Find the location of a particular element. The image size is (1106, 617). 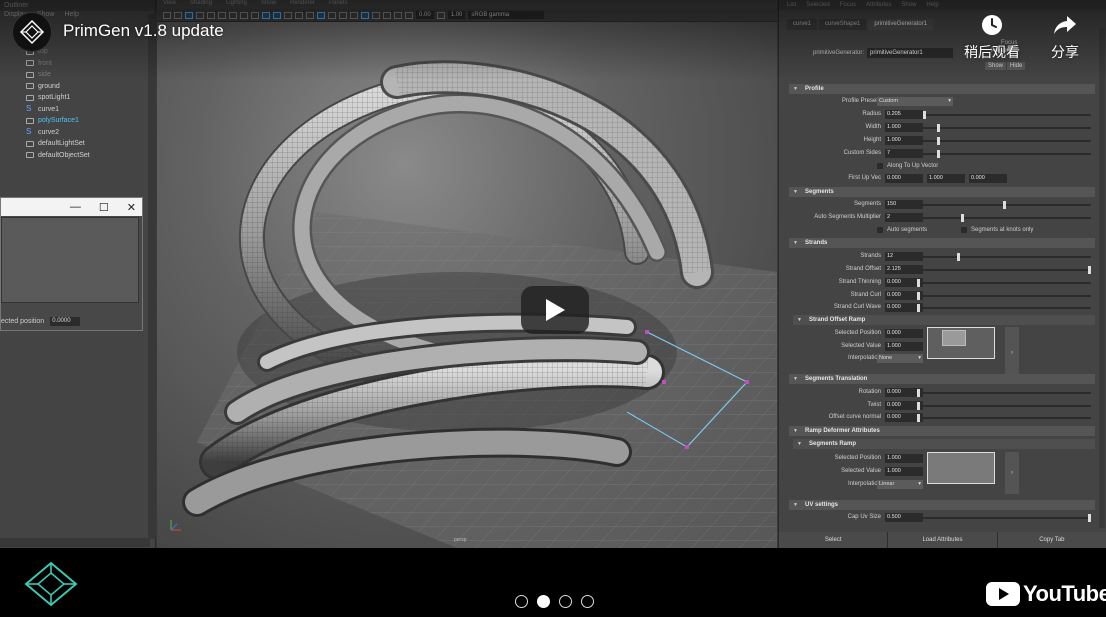

wireframe-on-shaded-icon is located at coordinates (277, 15).